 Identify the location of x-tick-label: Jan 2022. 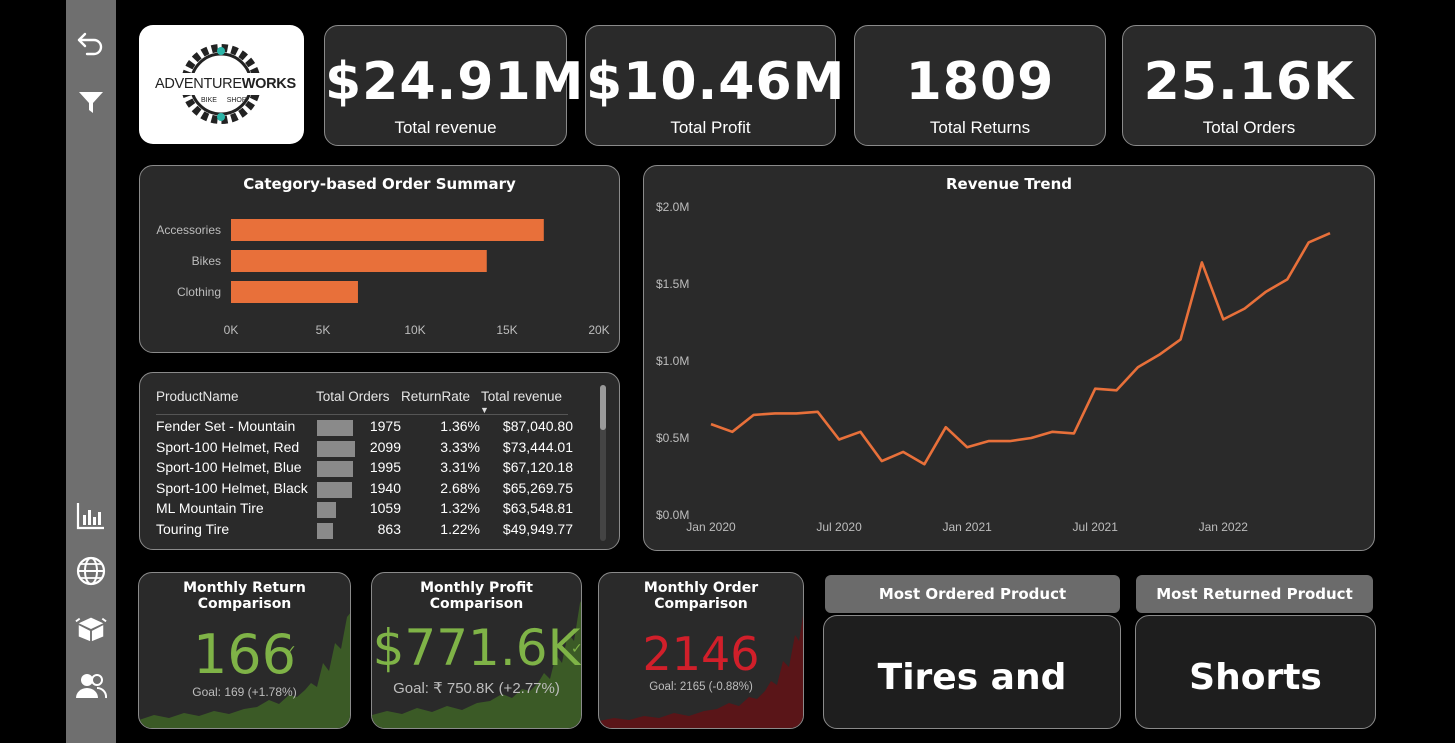
(1224, 527).